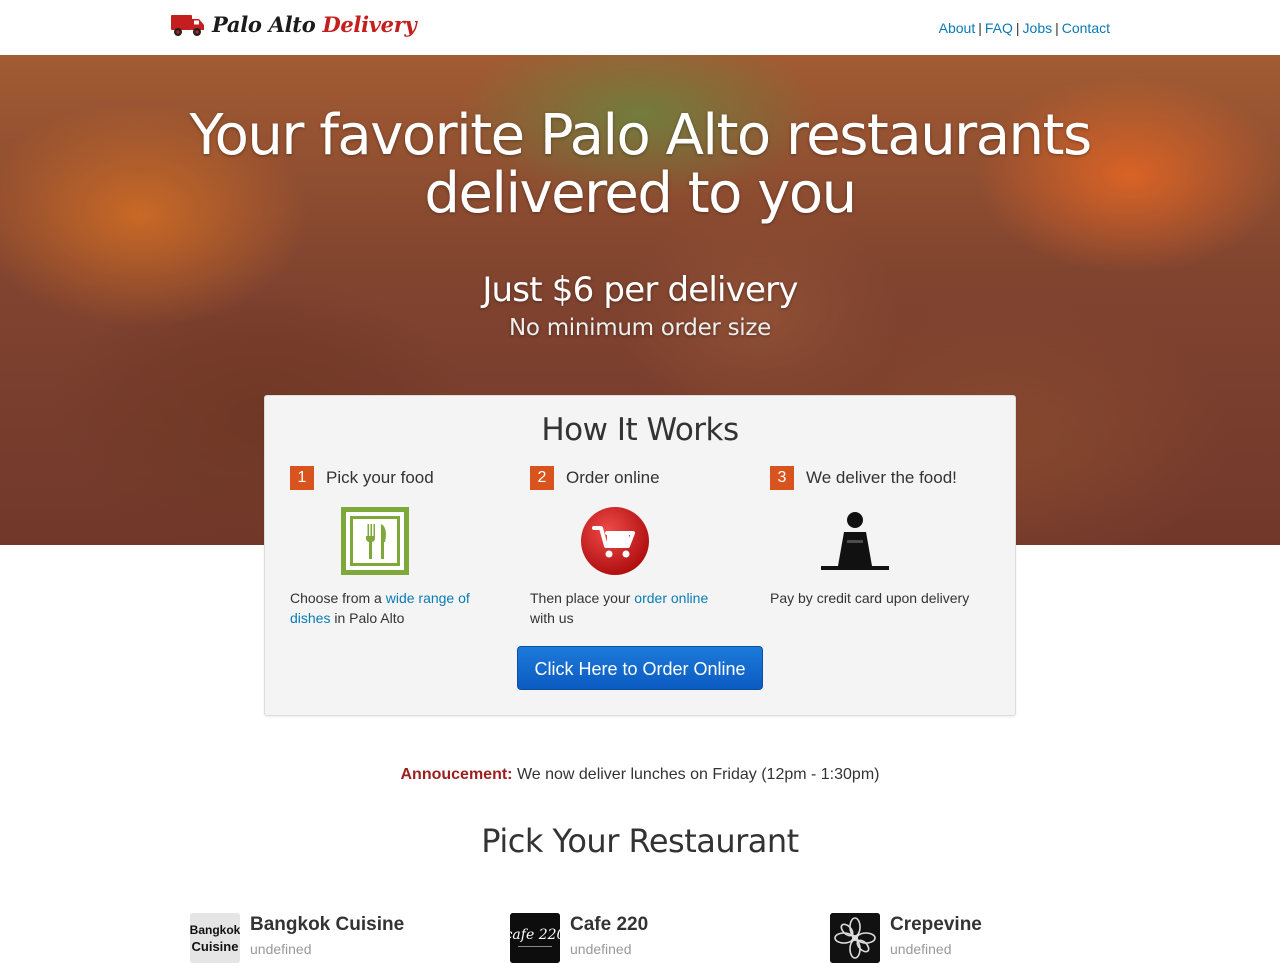  What do you see at coordinates (640, 193) in the screenshot?
I see `hero-title-line-2: delivered to you` at bounding box center [640, 193].